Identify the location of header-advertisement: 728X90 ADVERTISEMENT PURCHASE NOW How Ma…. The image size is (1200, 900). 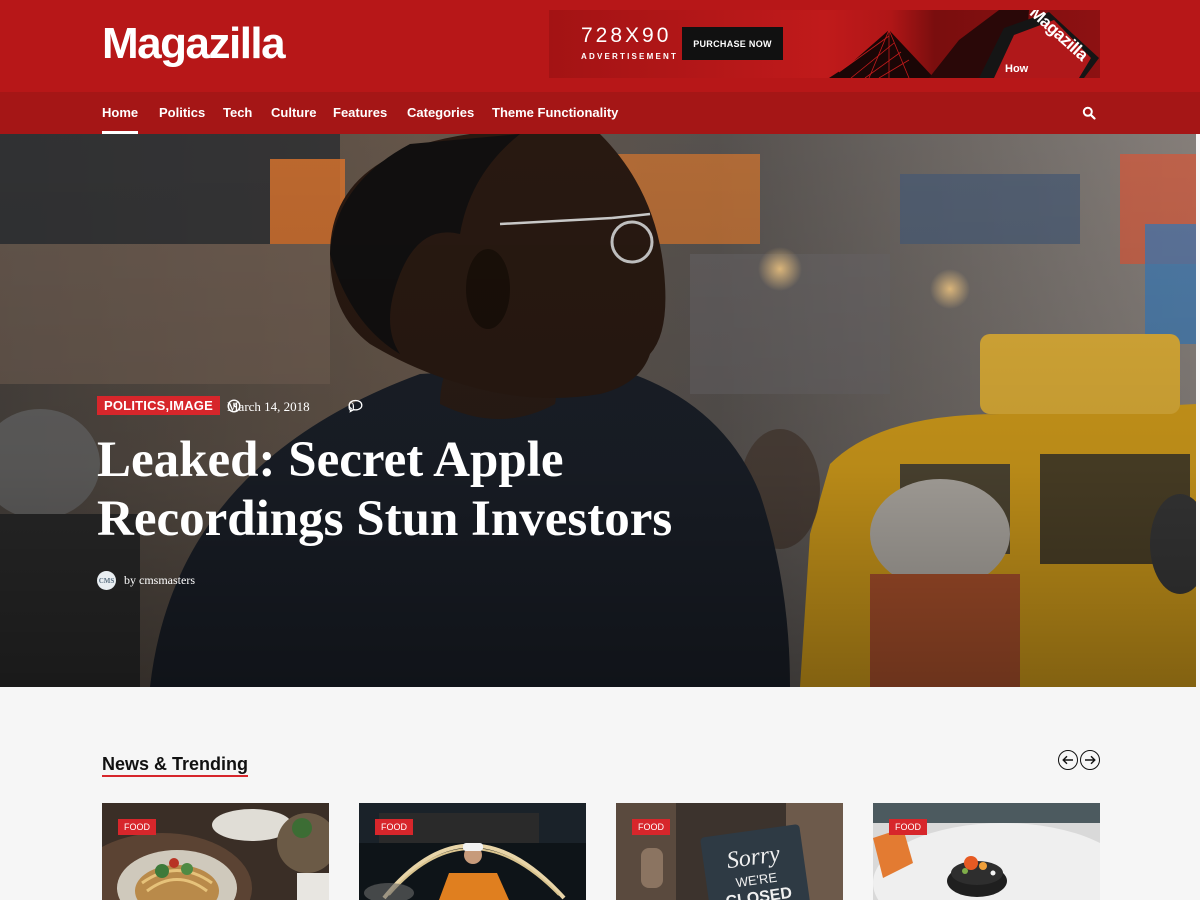
(824, 44).